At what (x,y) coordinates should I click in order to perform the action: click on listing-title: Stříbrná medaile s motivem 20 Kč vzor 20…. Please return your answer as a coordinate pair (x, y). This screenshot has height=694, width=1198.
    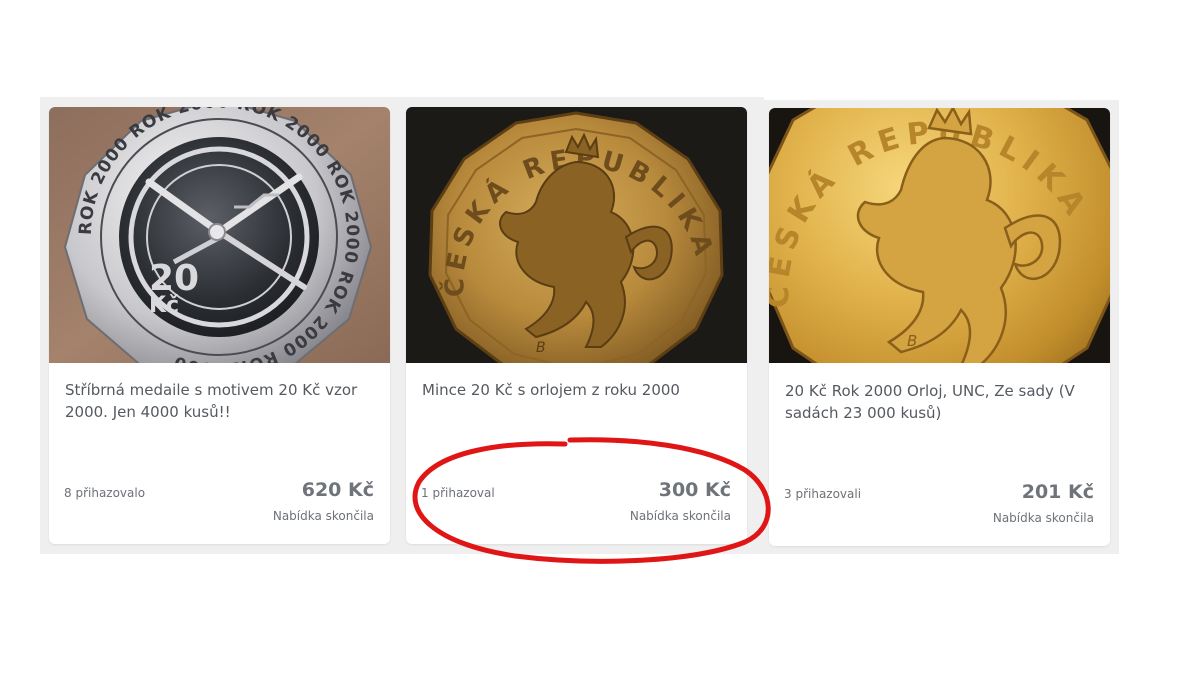
    Looking at the image, I should click on (221, 401).